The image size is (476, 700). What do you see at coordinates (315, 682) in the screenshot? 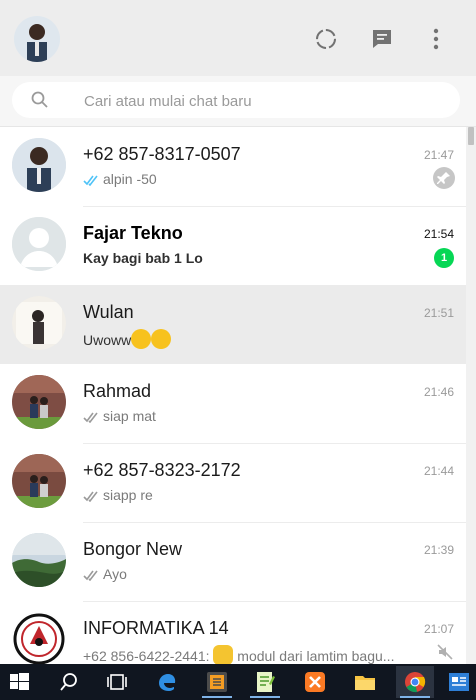
I see `xampp-icon` at bounding box center [315, 682].